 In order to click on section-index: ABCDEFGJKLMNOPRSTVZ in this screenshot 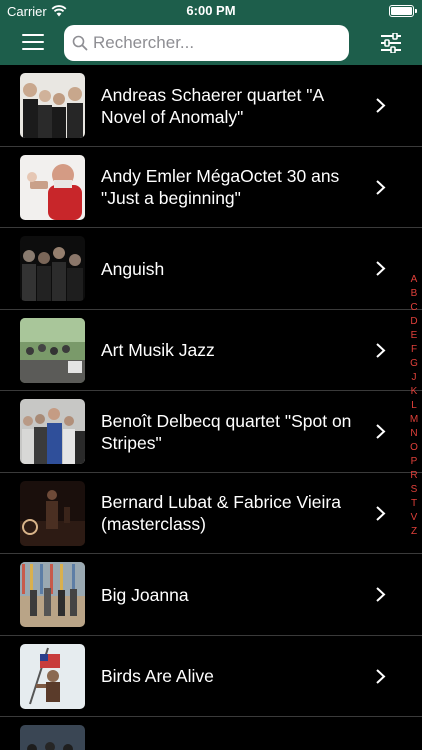, I will do `click(414, 406)`.